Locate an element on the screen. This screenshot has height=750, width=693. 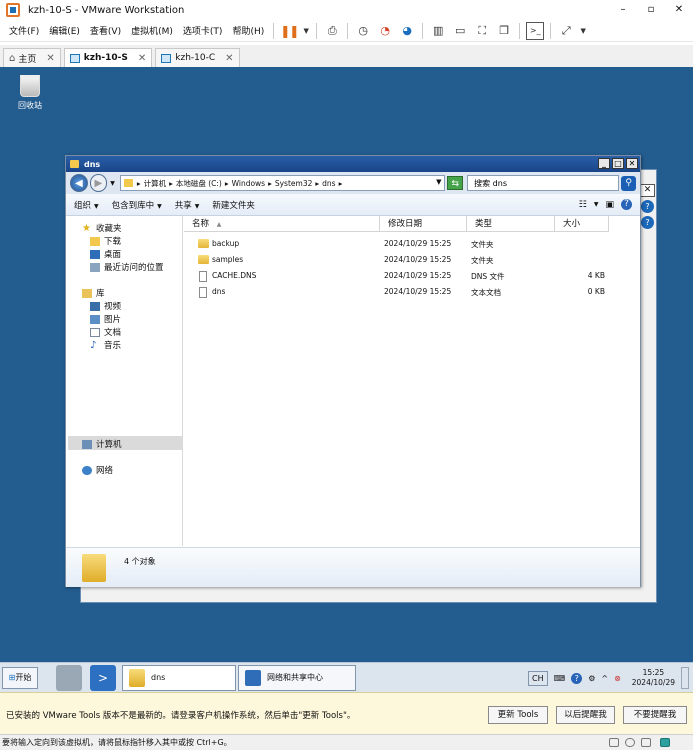
background-help-icon: ? is located at coordinates (647, 206).